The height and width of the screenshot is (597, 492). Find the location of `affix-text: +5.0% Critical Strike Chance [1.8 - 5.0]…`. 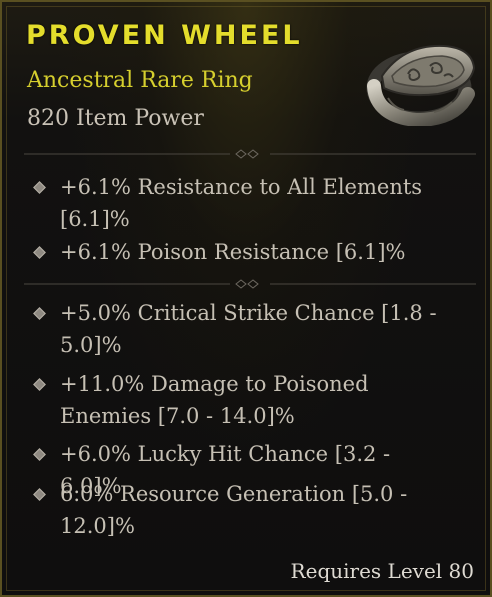

affix-text: +5.0% Critical Strike Chance [1.8 - 5.0]… is located at coordinates (248, 329).